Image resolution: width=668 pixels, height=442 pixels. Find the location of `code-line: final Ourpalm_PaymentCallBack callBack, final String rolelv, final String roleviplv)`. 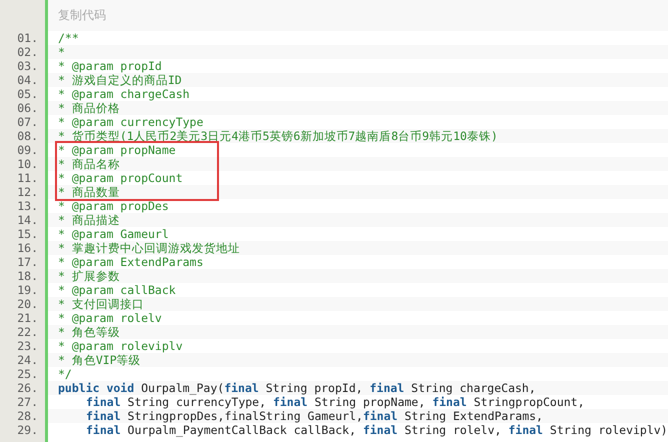

code-line: final Ourpalm_PaymentCallBack callBack, final String rolelv, final String roleviplv) is located at coordinates (376, 430).